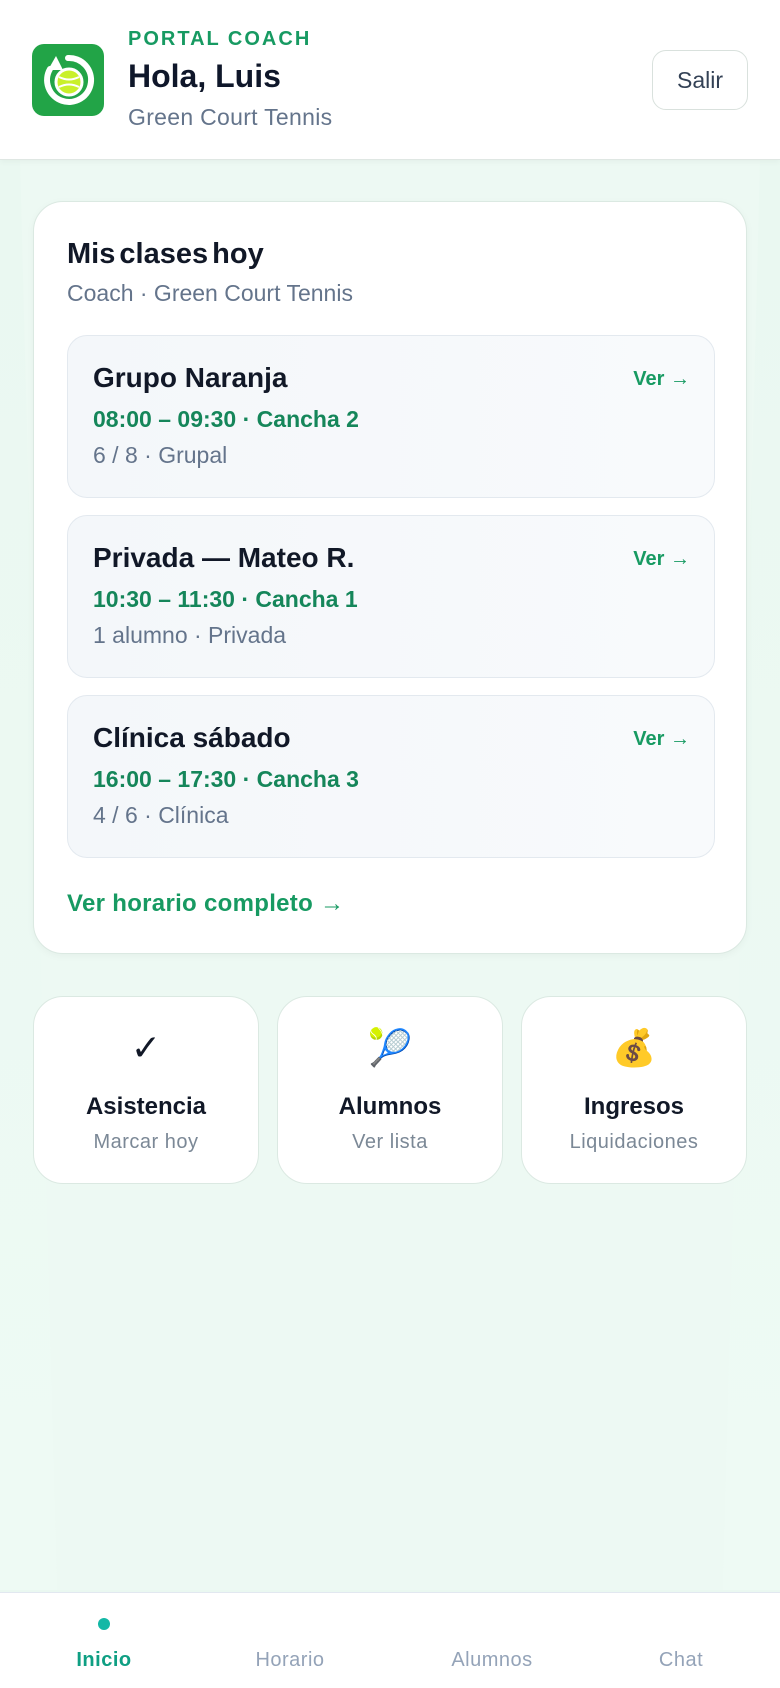 The image size is (780, 1688). I want to click on tile-subtitle: Marcar hoy, so click(146, 1142).